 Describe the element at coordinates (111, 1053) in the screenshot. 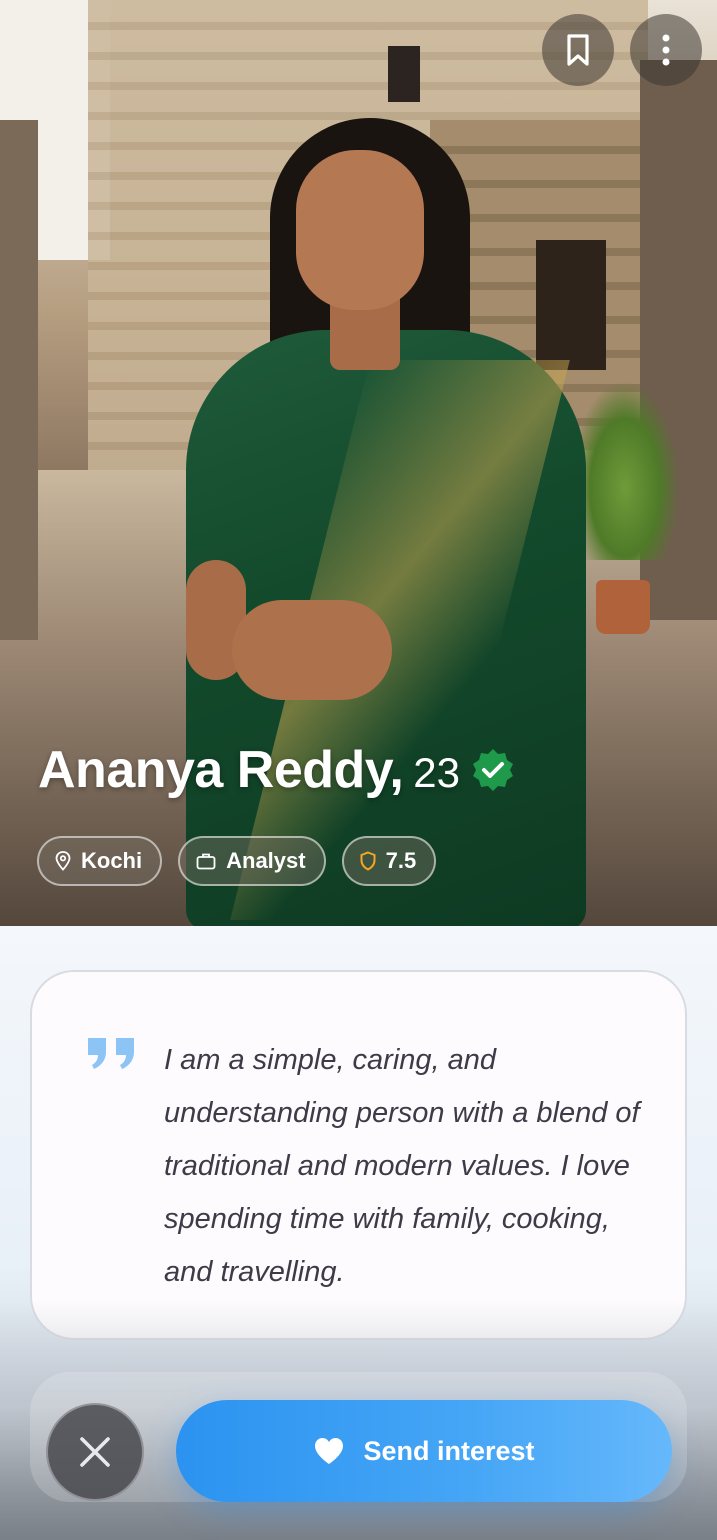

I see `quote-icon` at that location.